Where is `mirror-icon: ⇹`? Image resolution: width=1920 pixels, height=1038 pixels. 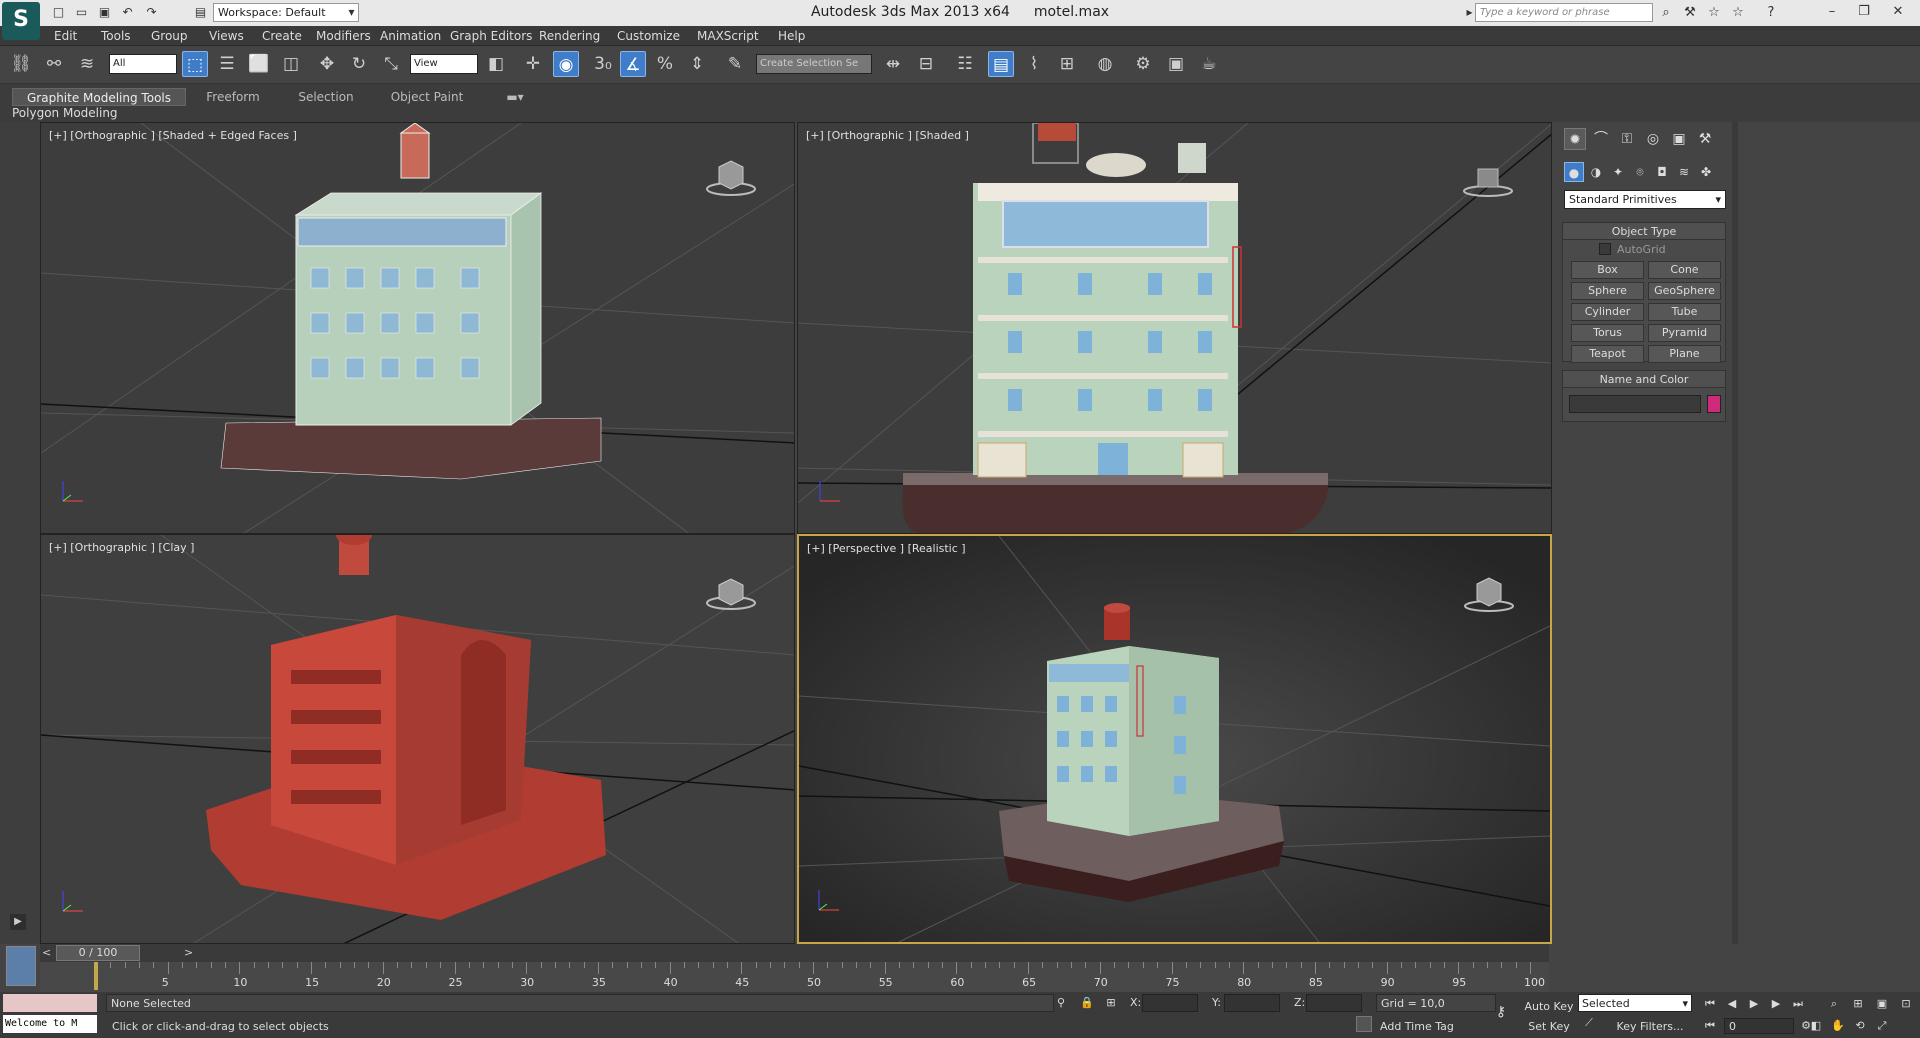
mirror-icon: ⇹ is located at coordinates (893, 64).